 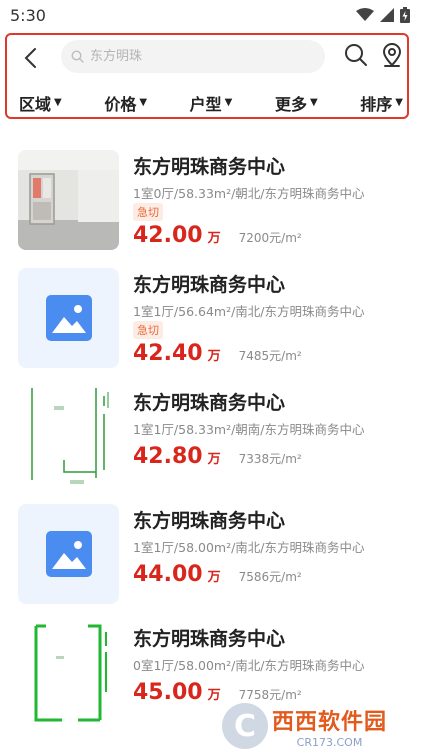 What do you see at coordinates (270, 356) in the screenshot?
I see `unit-price: 7485元/m²` at bounding box center [270, 356].